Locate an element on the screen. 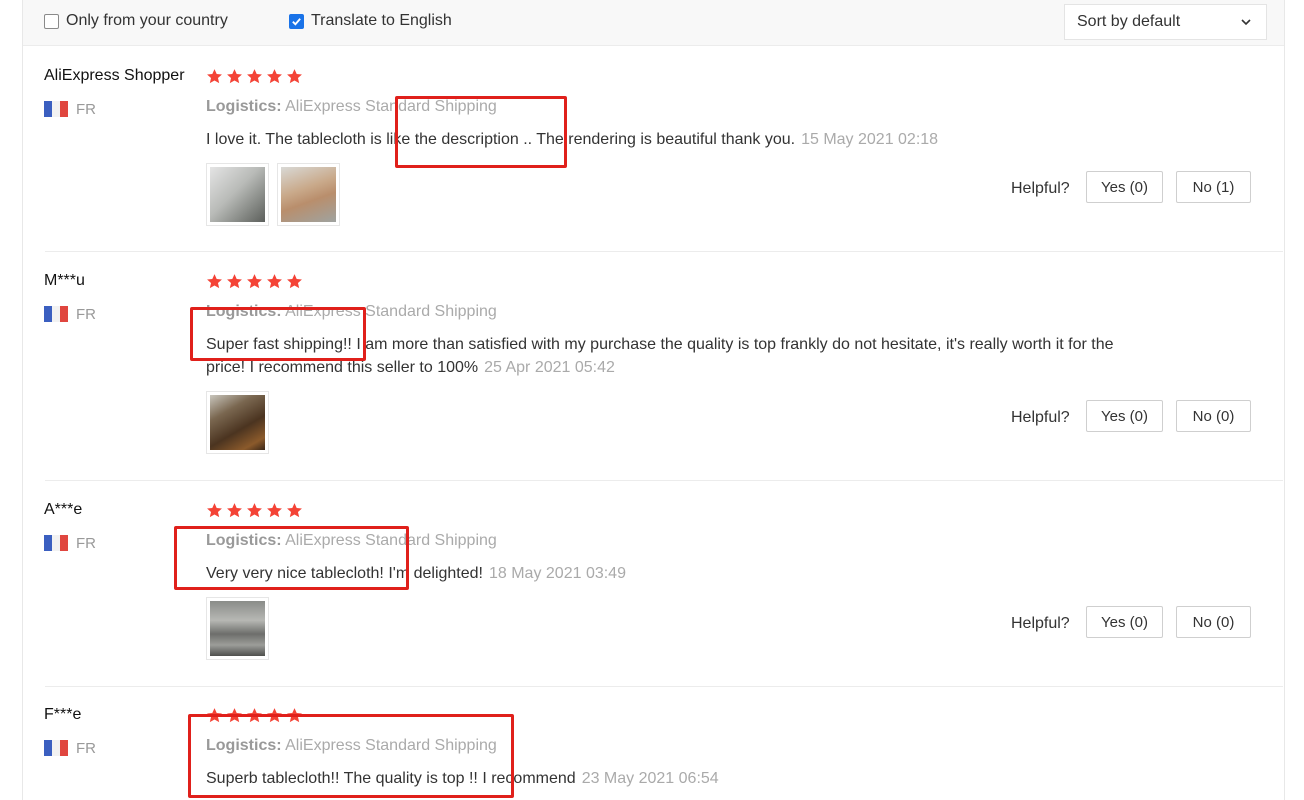  sort-select: Sort by default is located at coordinates (1165, 22).